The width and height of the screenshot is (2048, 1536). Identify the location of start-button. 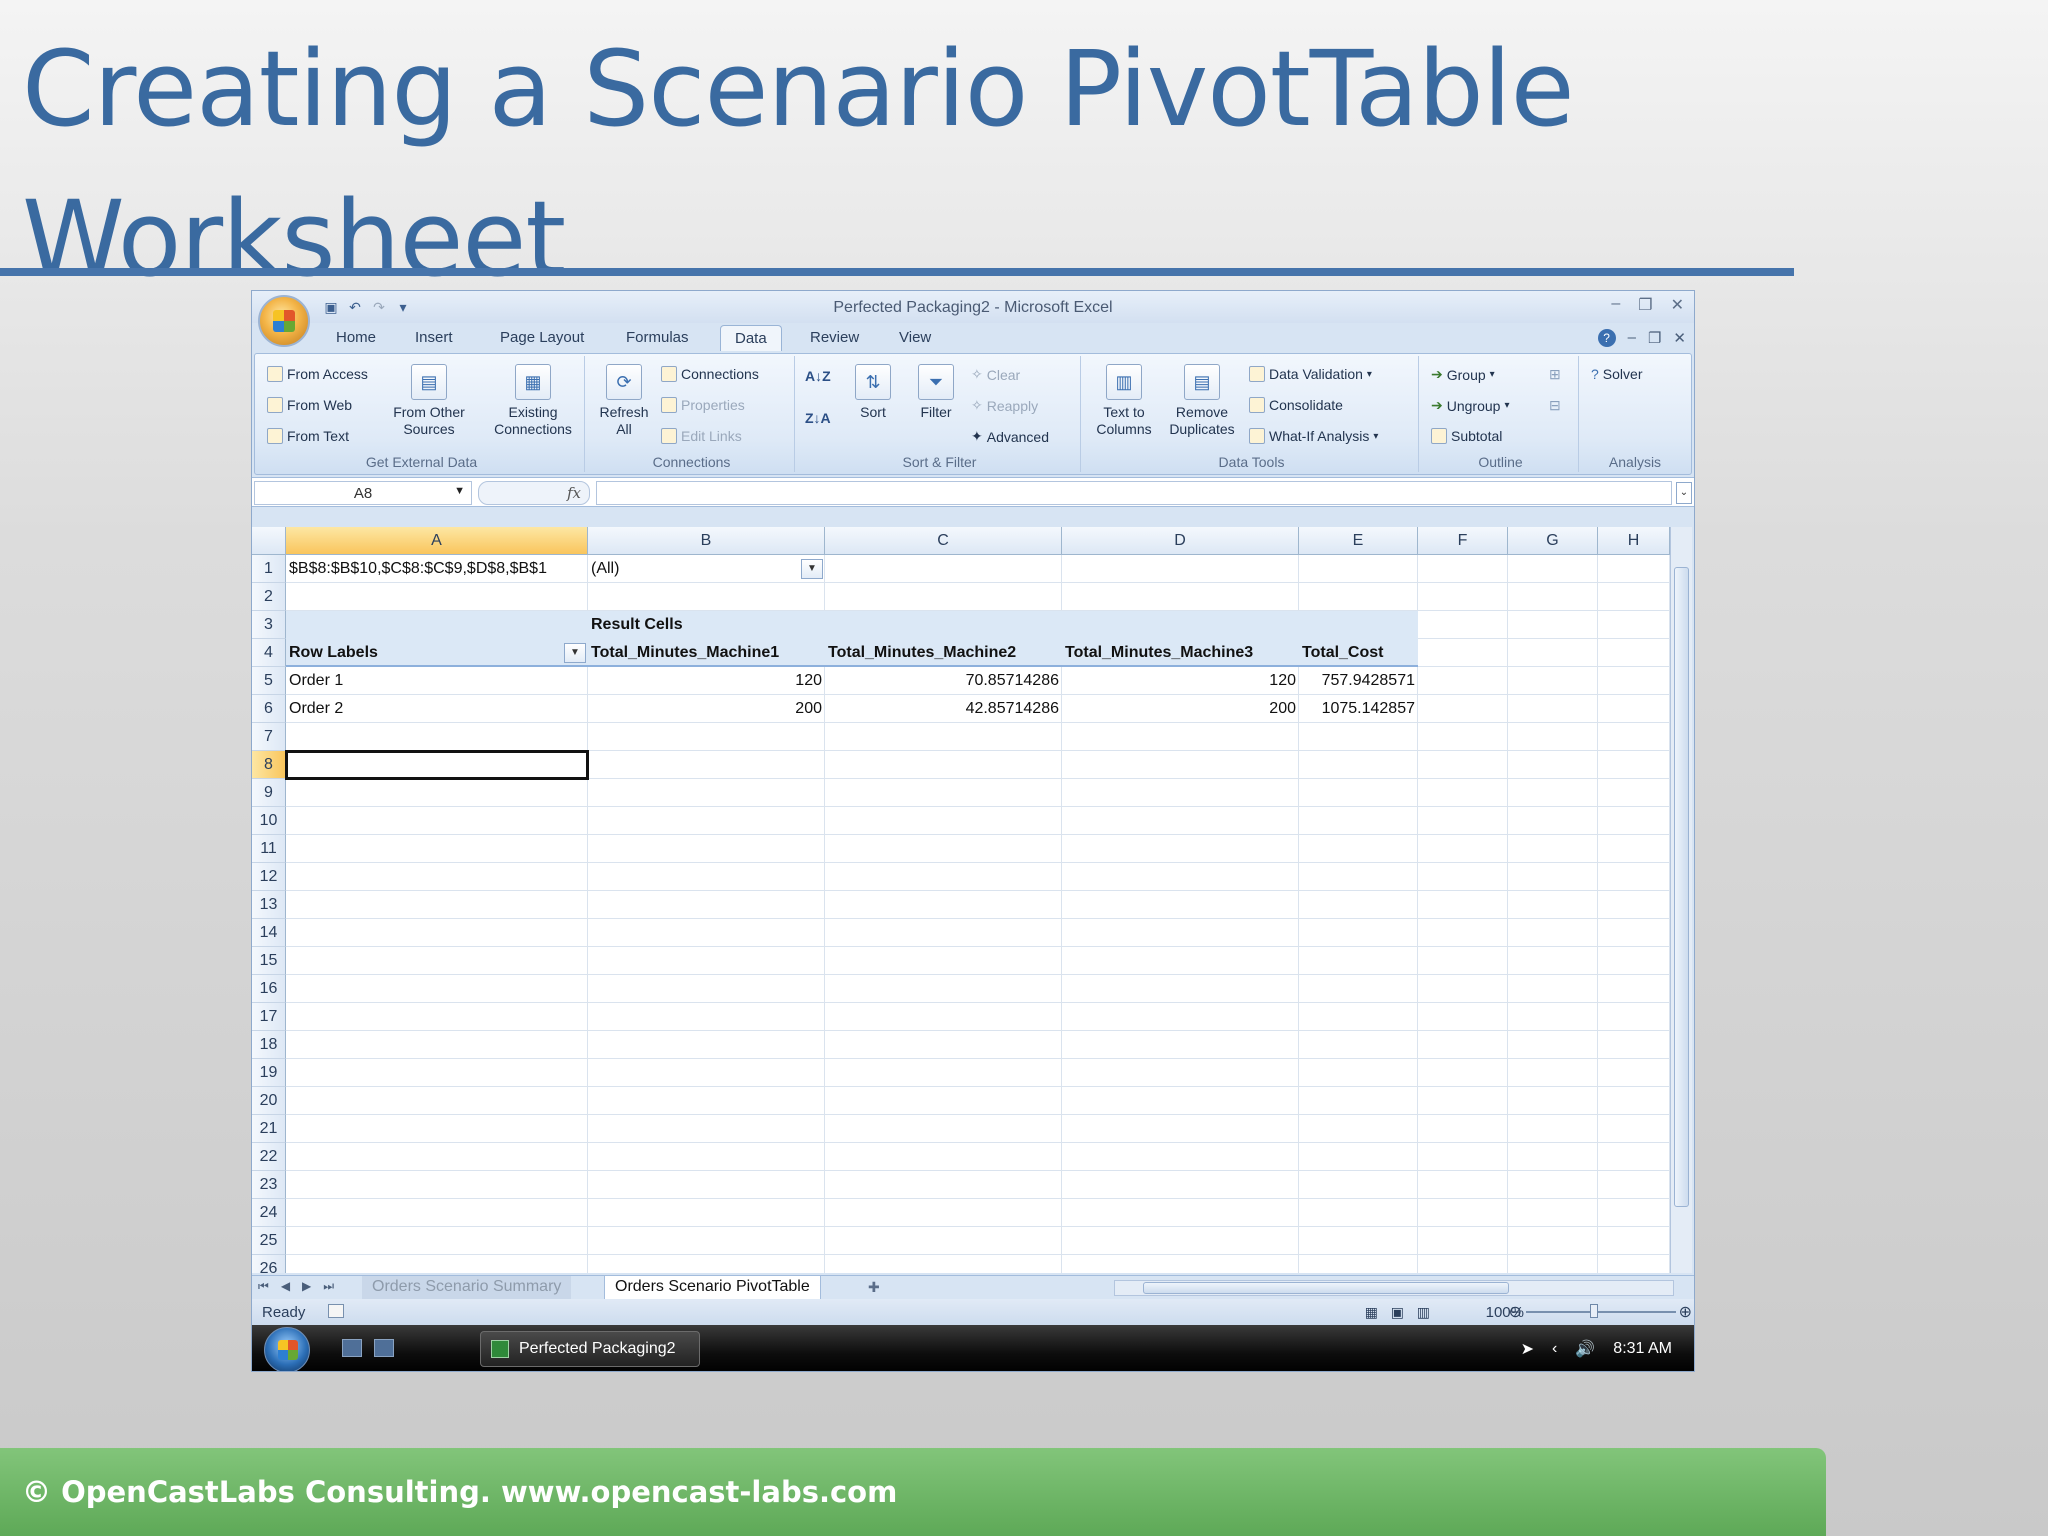
(287, 1349).